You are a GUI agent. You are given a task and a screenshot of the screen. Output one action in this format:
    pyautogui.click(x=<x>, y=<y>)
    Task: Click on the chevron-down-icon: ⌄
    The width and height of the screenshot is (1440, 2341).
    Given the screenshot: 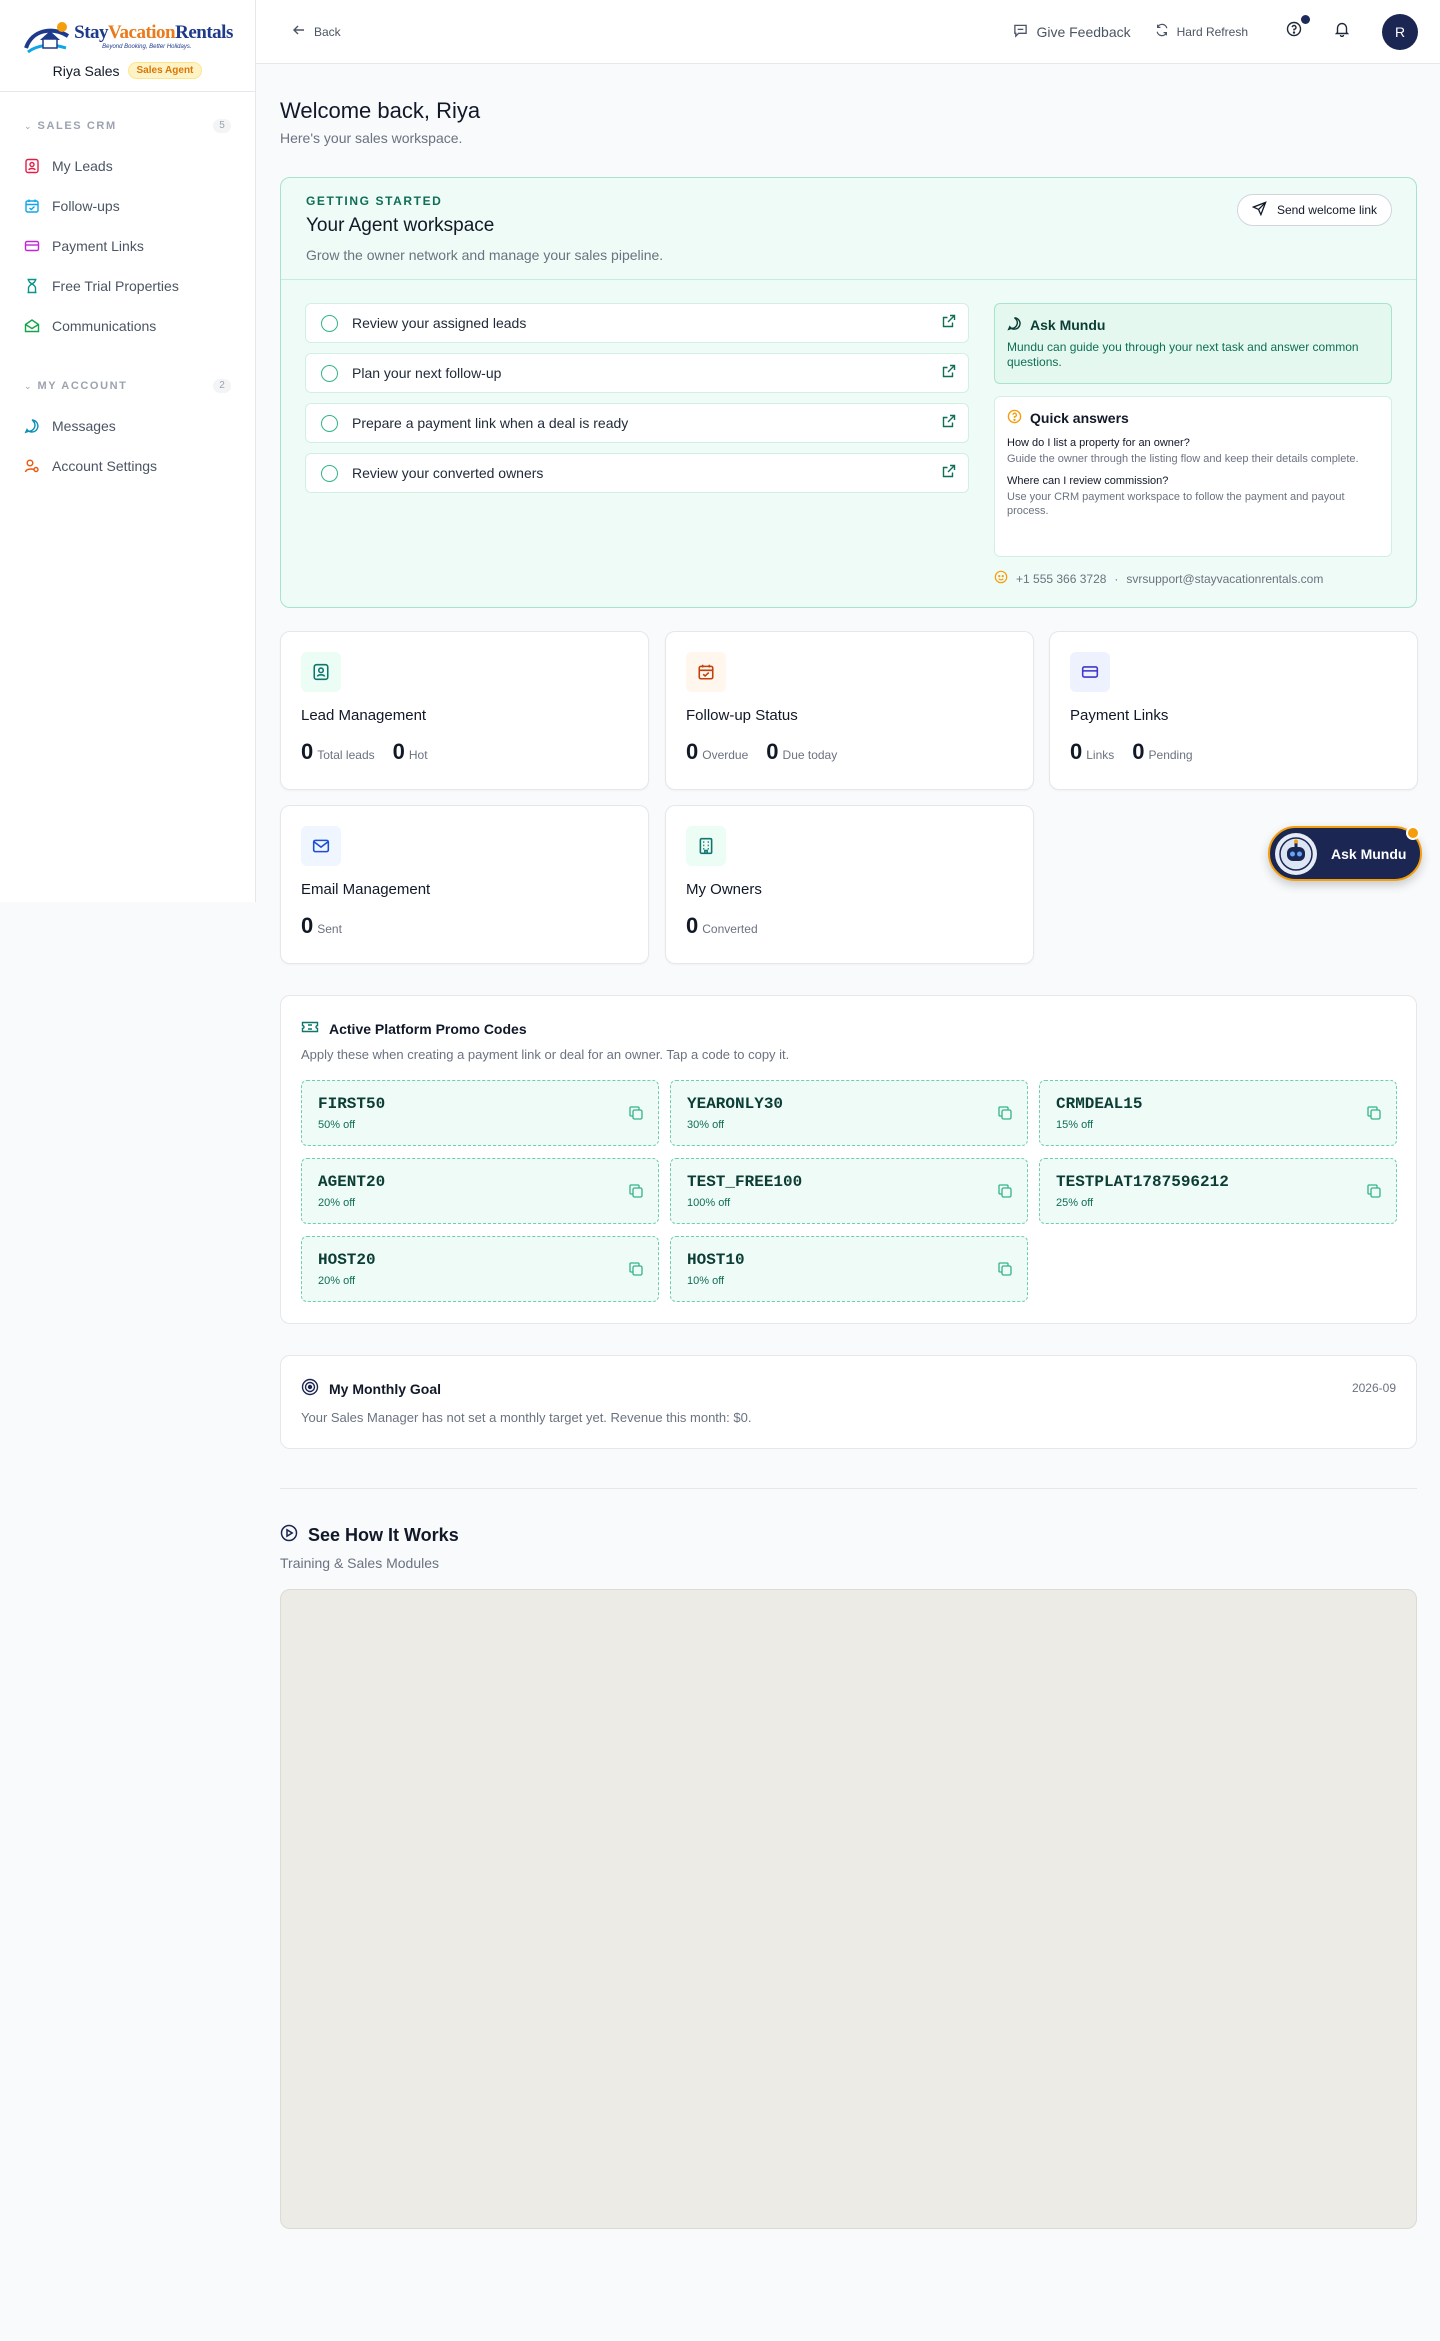 What is the action you would take?
    pyautogui.click(x=28, y=385)
    